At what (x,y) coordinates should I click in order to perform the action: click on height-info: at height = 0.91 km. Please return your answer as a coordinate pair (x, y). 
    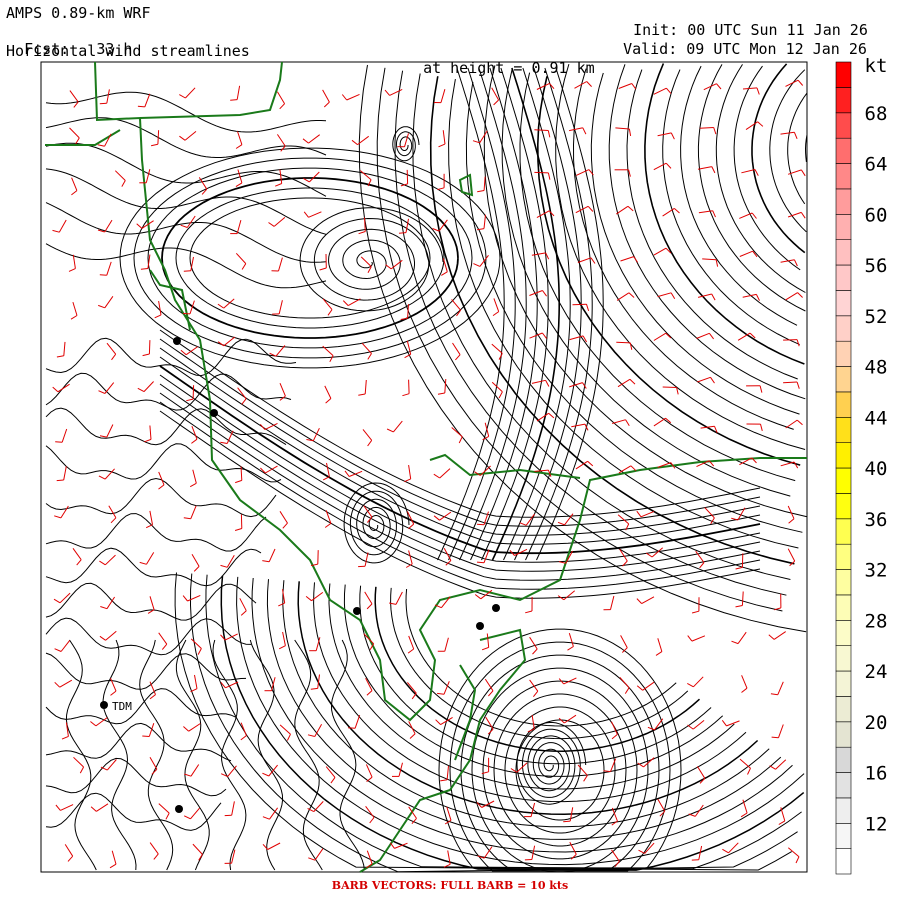
    Looking at the image, I should click on (500, 60).